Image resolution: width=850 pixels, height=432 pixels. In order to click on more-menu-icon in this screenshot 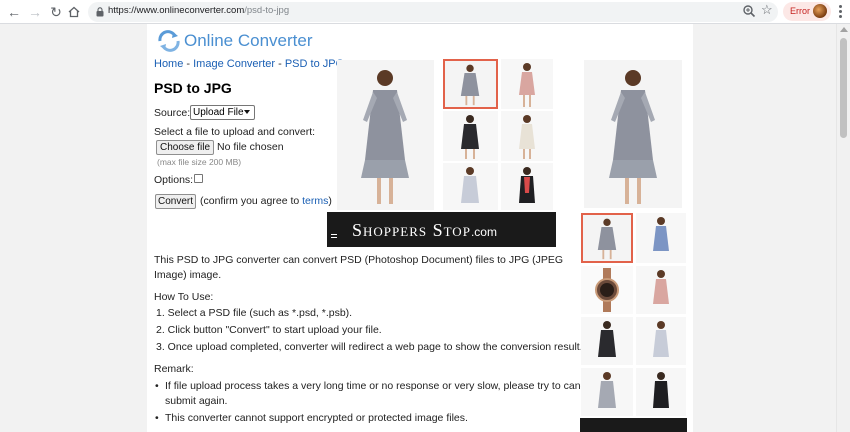, I will do `click(840, 12)`.